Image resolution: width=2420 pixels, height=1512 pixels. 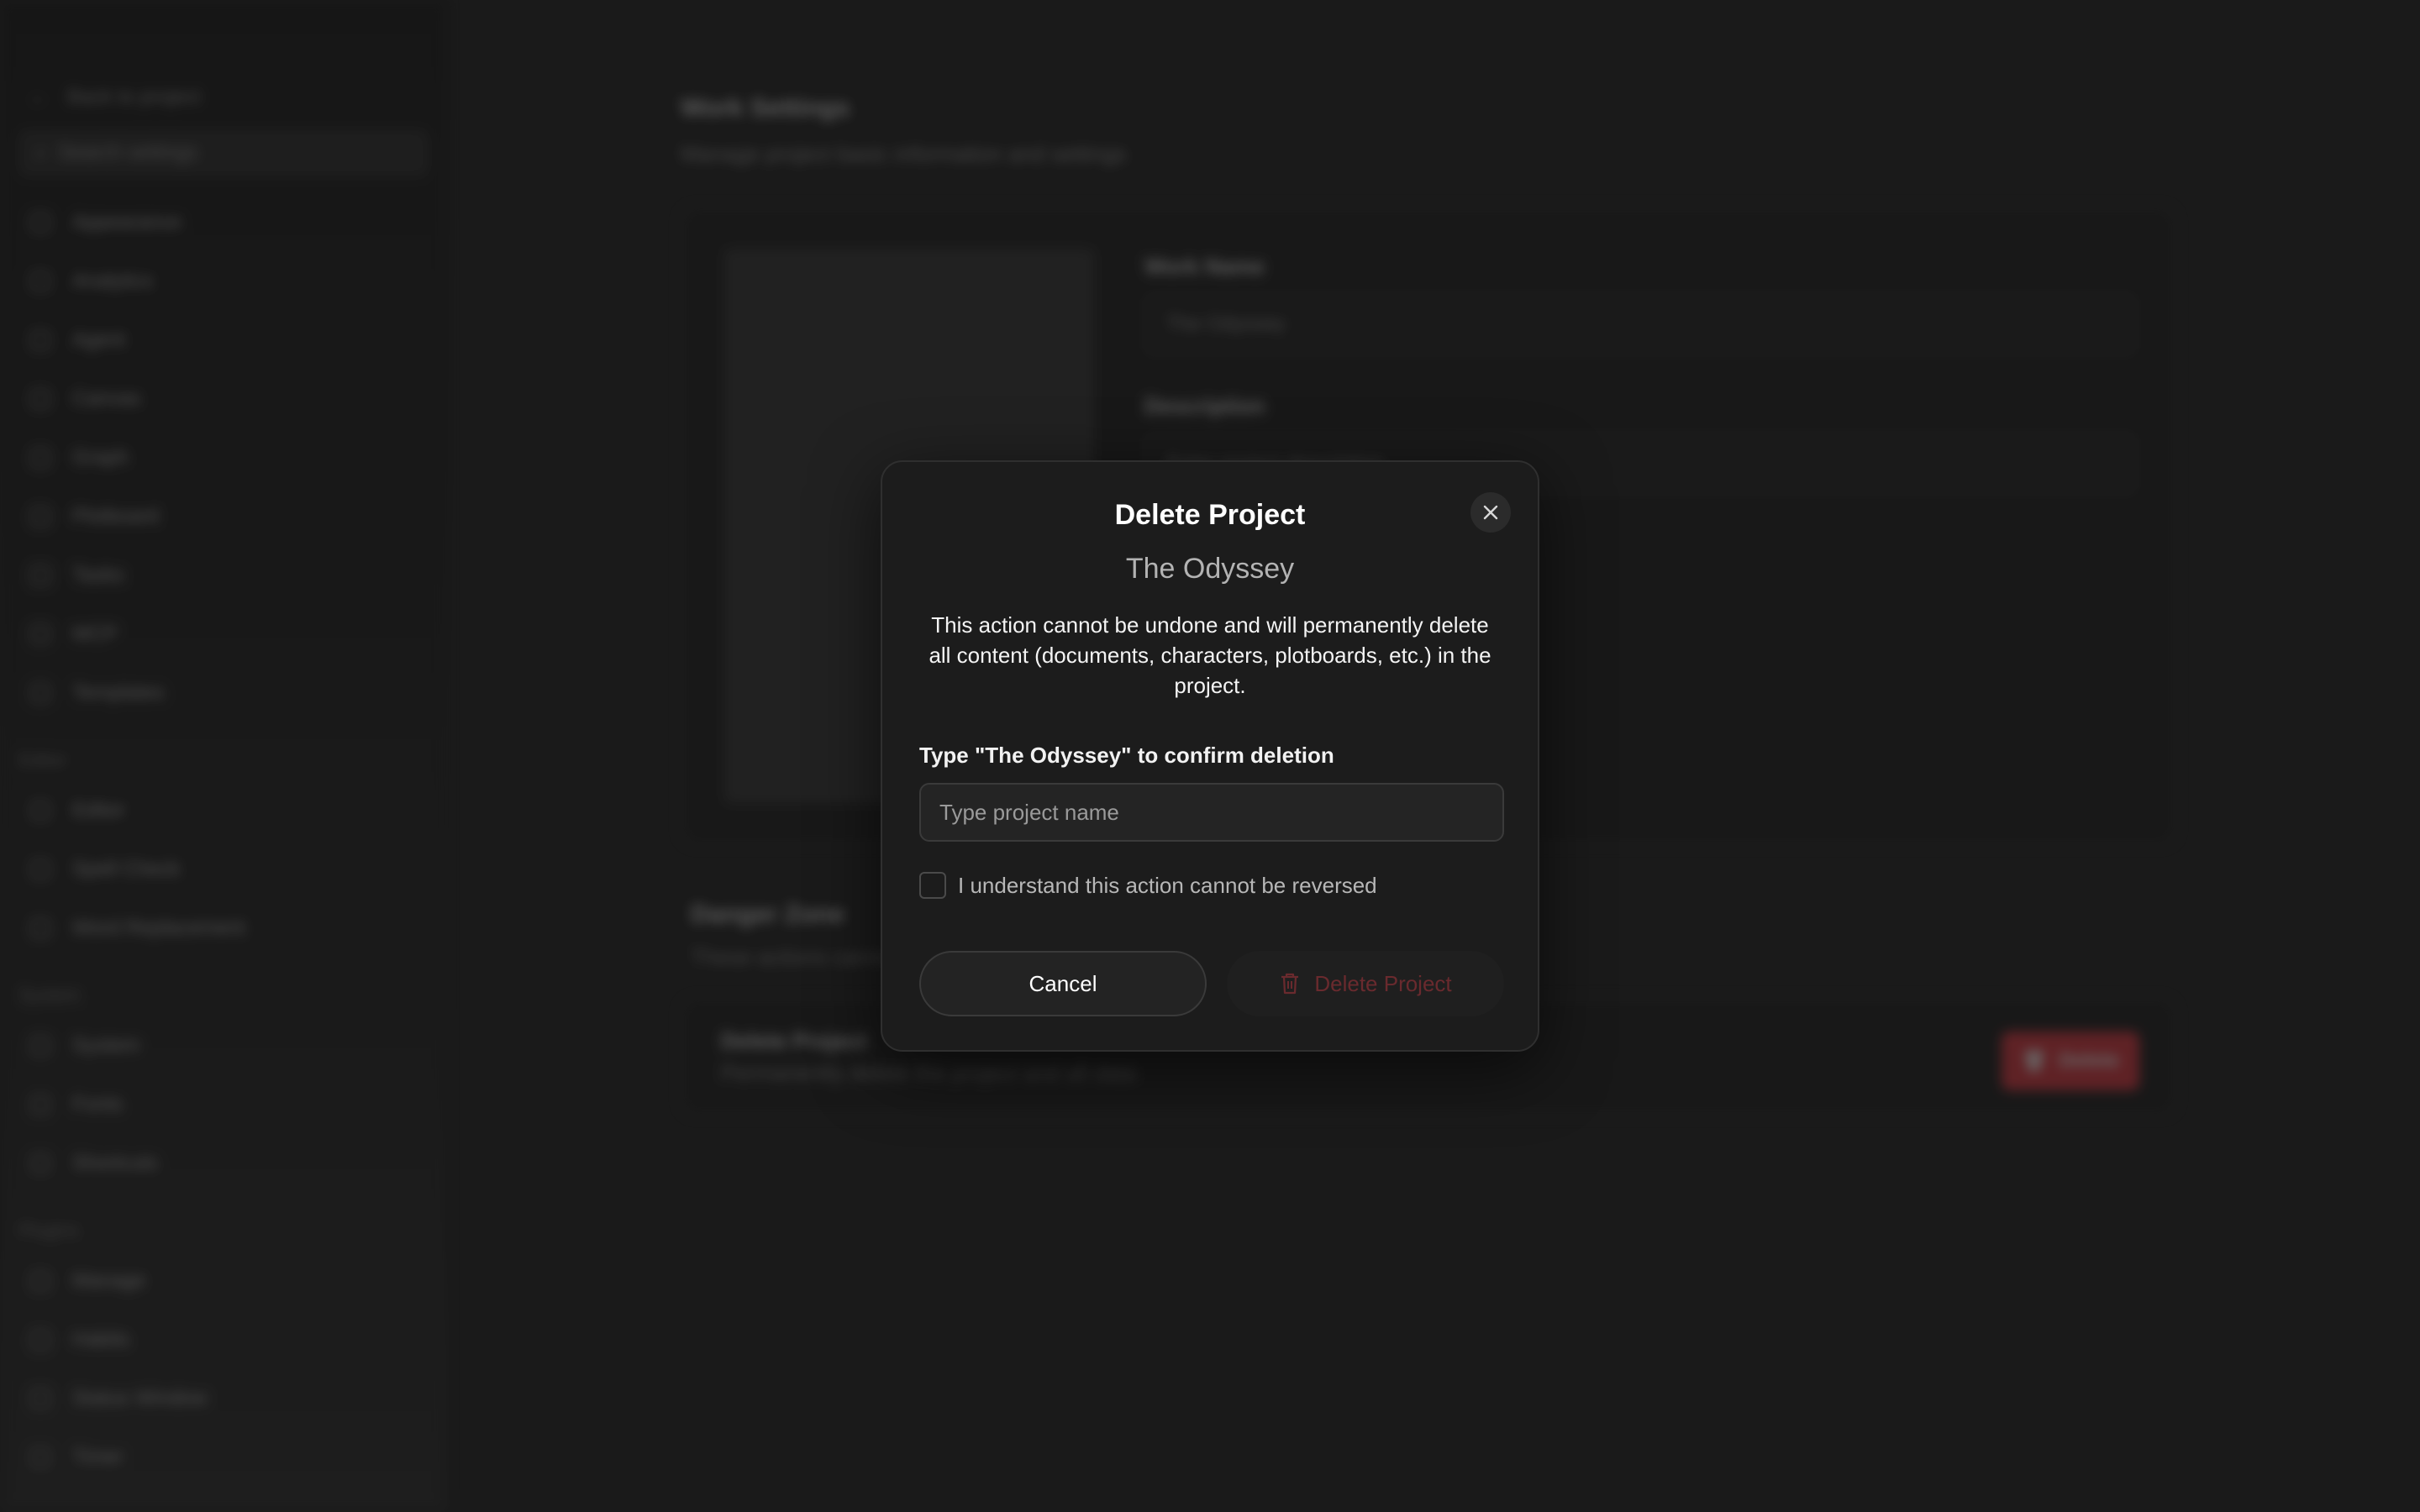 I want to click on confirm-label: Type "The Odyssey" to confirm deletion, so click(x=1126, y=755).